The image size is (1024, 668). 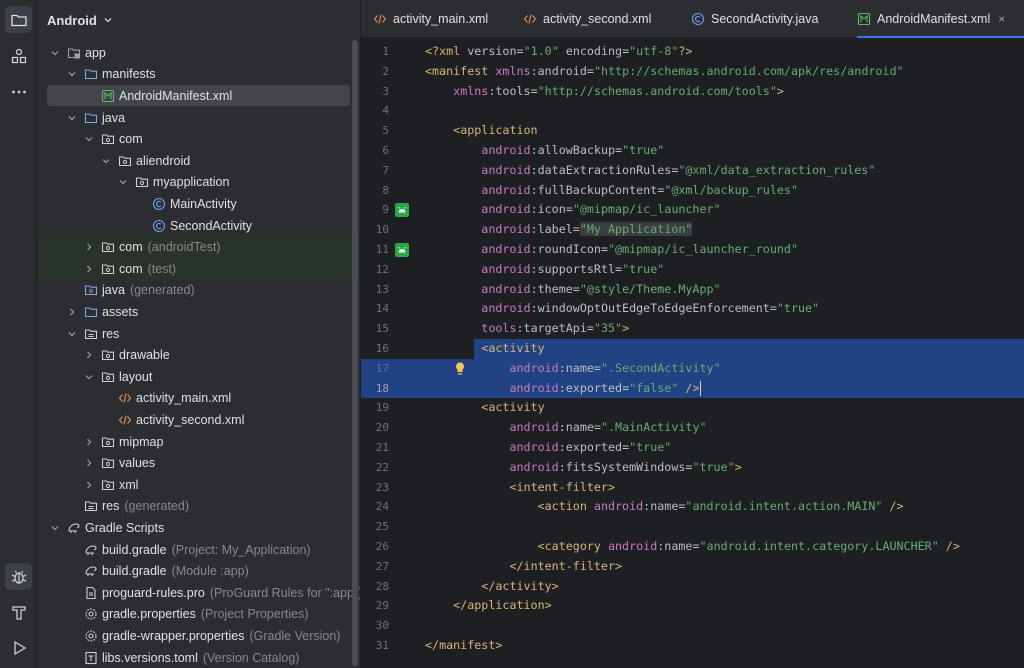 What do you see at coordinates (692, 626) in the screenshot?
I see `code-line: 30` at bounding box center [692, 626].